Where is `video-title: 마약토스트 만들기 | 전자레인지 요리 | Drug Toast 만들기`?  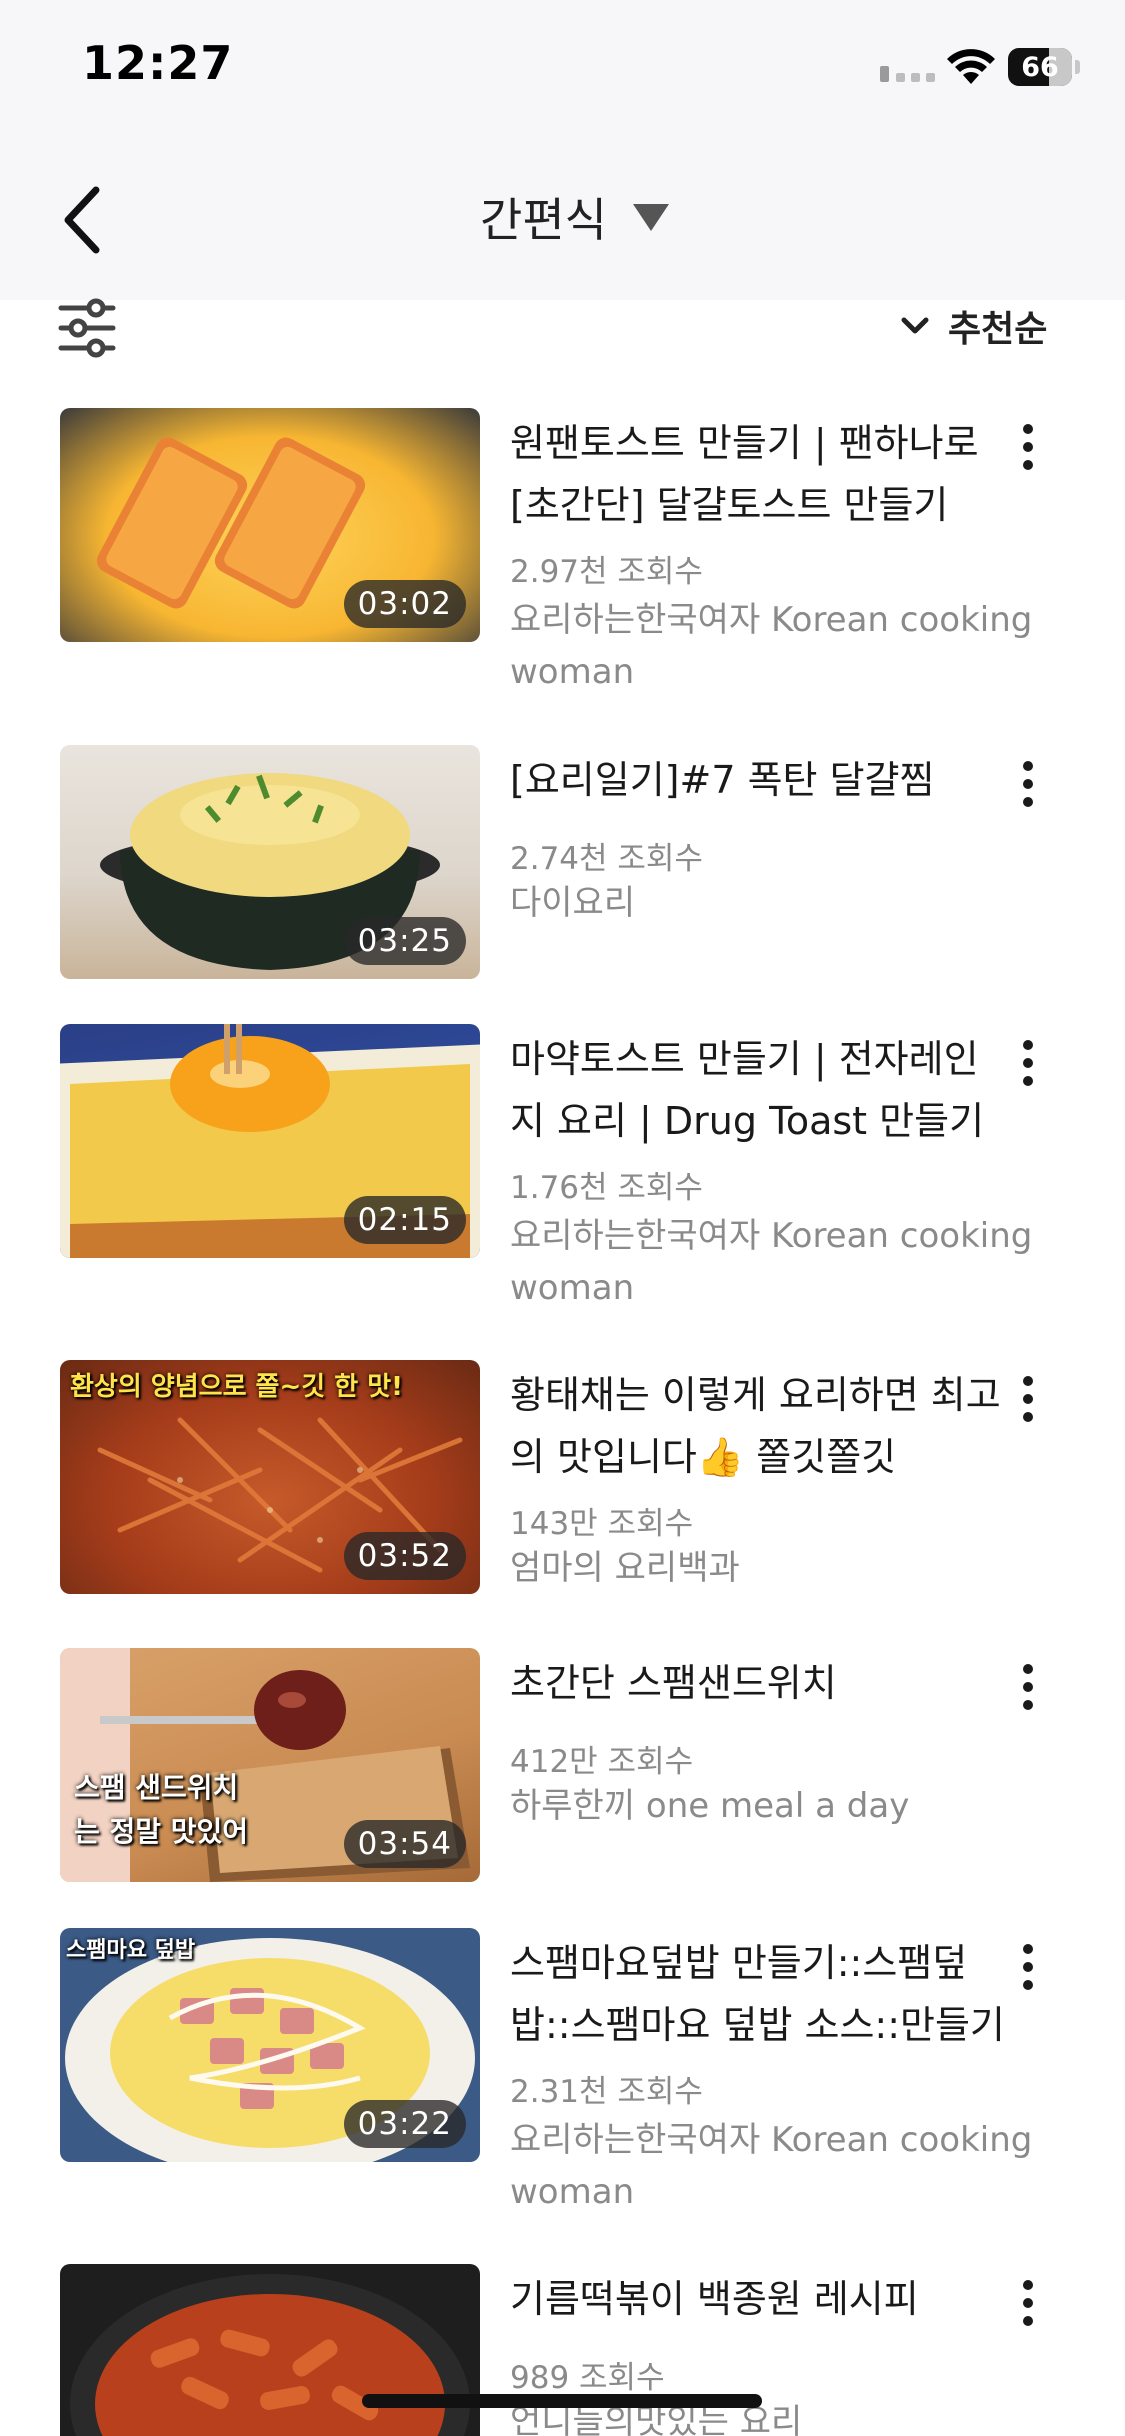
video-title: 마약토스트 만들기 | 전자레인지 요리 | Drug Toast 만들기 is located at coordinates (760, 1090).